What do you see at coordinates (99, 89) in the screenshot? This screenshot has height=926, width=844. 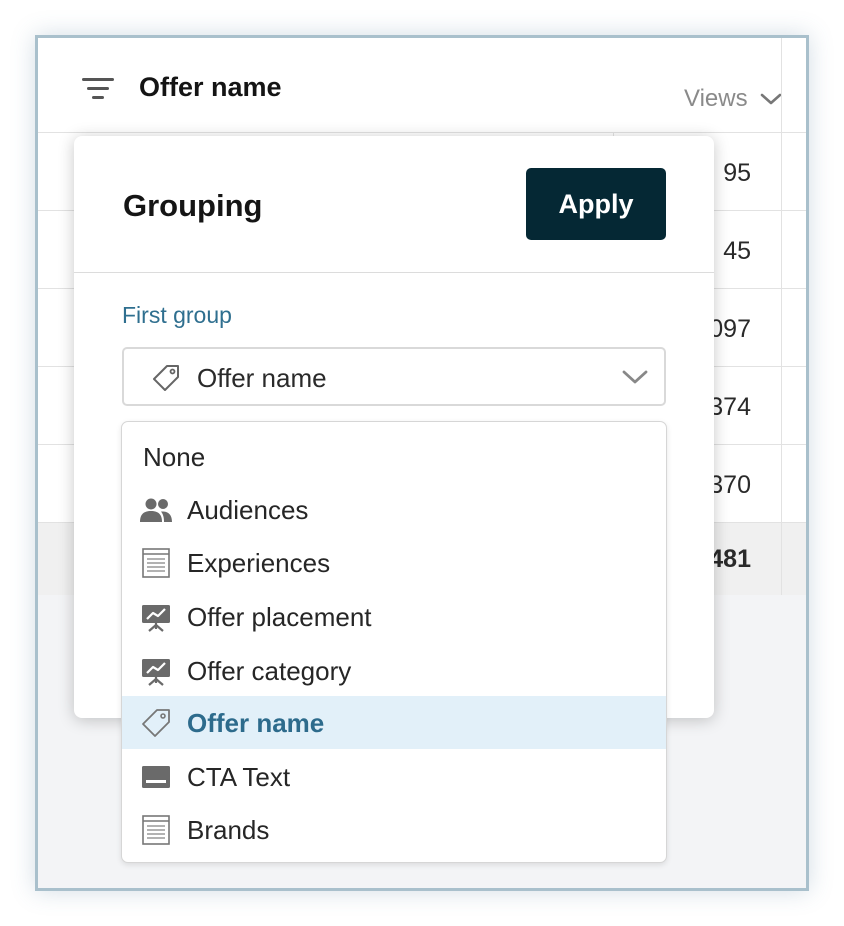 I see `filter-icon` at bounding box center [99, 89].